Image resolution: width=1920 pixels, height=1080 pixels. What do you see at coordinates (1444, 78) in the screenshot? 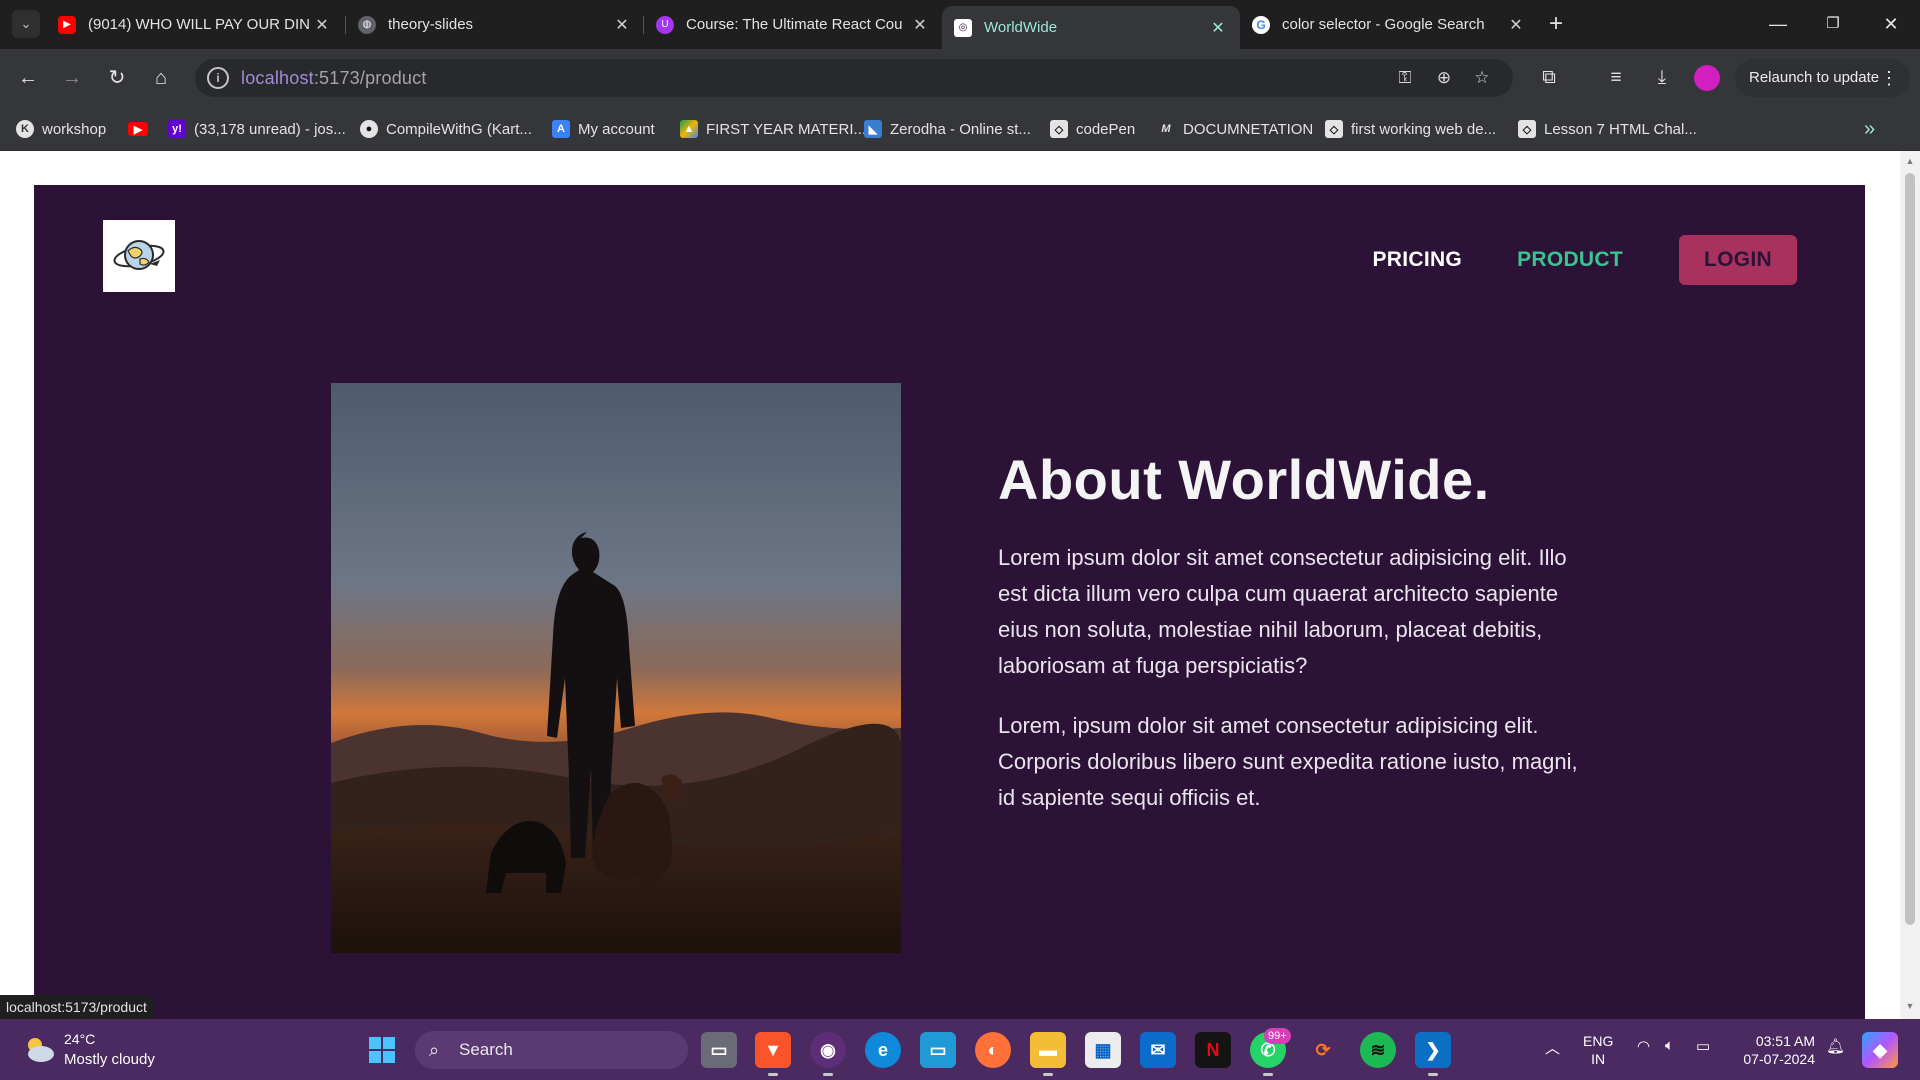
I see `zoom-icon: ⊕` at bounding box center [1444, 78].